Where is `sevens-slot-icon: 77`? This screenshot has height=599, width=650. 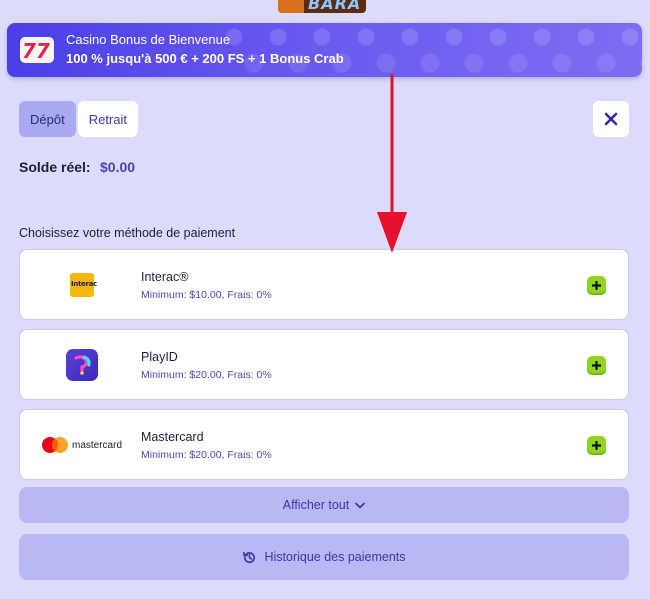 sevens-slot-icon: 77 is located at coordinates (37, 50).